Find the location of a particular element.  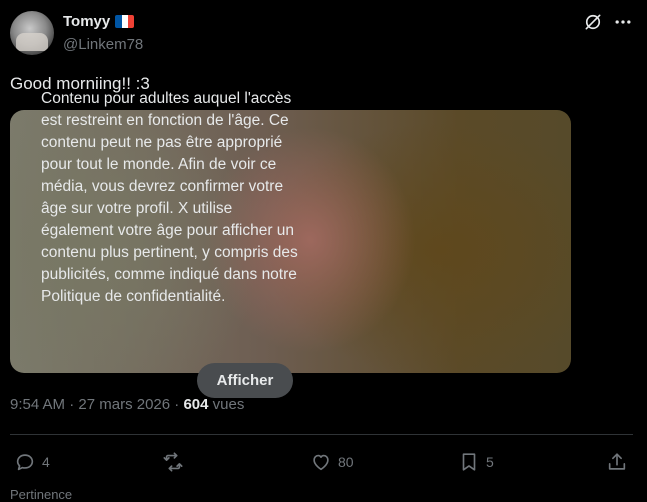

bookmark-count: 5 is located at coordinates (490, 462).